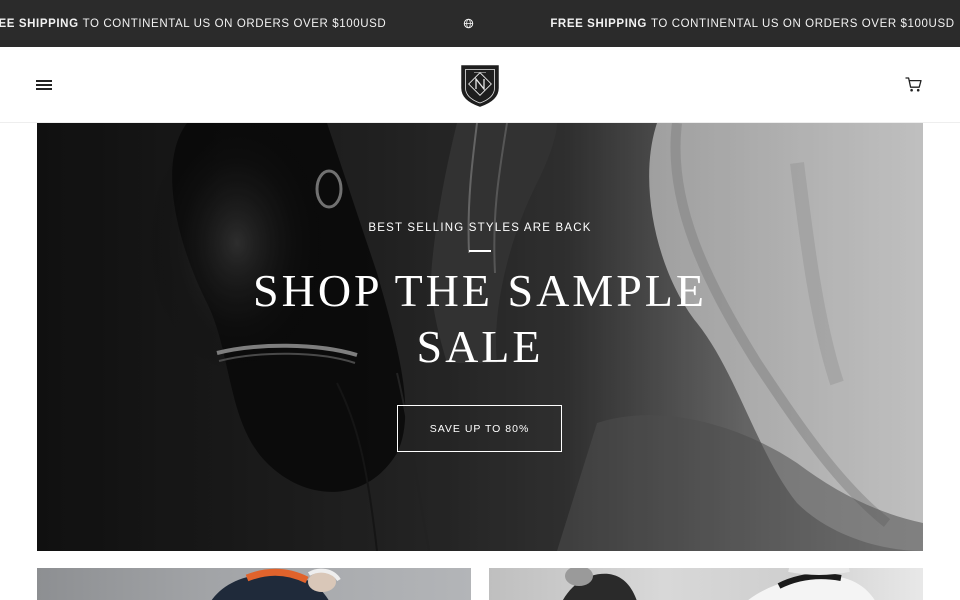 Image resolution: width=960 pixels, height=600 pixels. Describe the element at coordinates (276, 584) in the screenshot. I see `tile-image-rider-orange-collar` at that location.